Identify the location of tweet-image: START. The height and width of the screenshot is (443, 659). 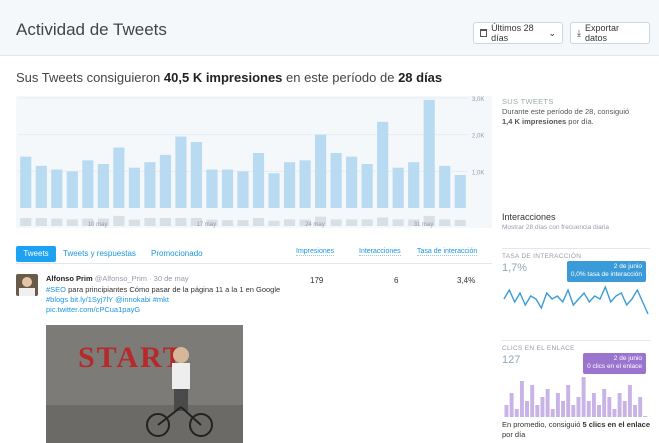
(144, 384).